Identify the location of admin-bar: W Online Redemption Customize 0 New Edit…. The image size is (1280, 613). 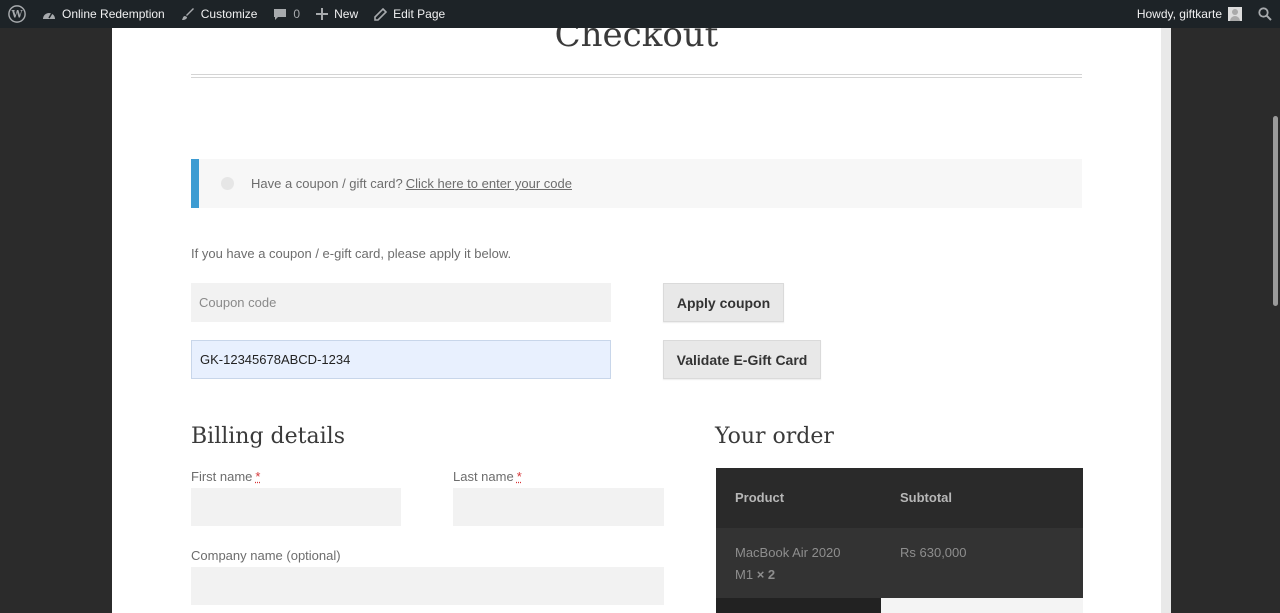
(640, 14).